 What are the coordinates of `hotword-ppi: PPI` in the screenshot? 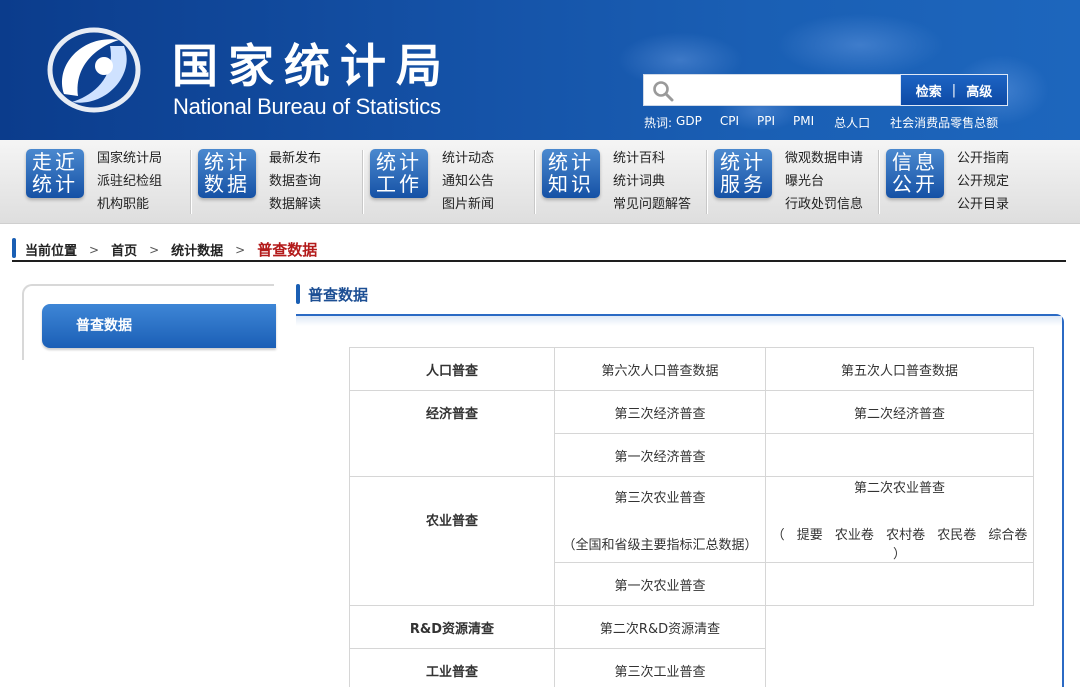 It's located at (766, 122).